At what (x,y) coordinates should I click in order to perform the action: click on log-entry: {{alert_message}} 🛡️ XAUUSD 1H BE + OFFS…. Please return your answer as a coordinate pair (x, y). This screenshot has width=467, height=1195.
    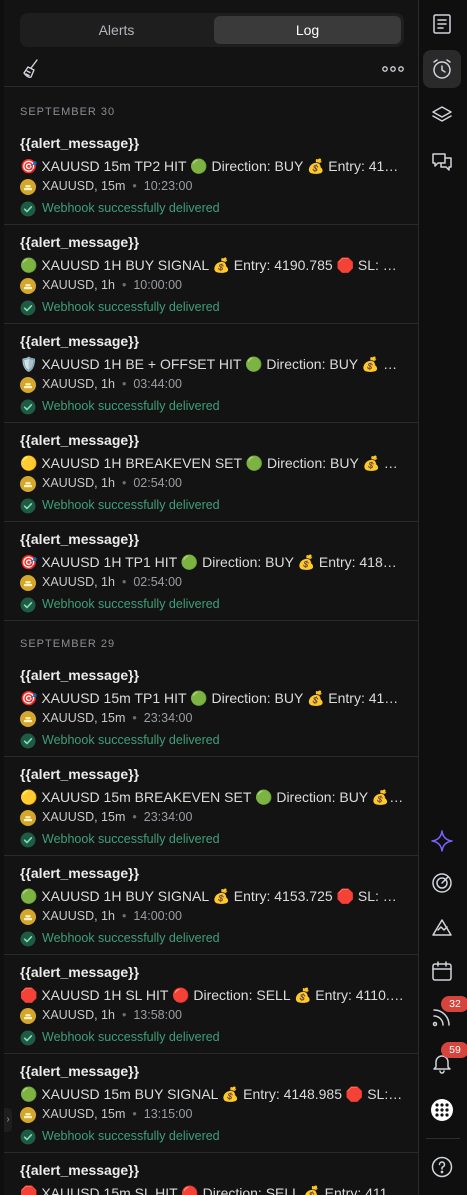
    Looking at the image, I should click on (211, 373).